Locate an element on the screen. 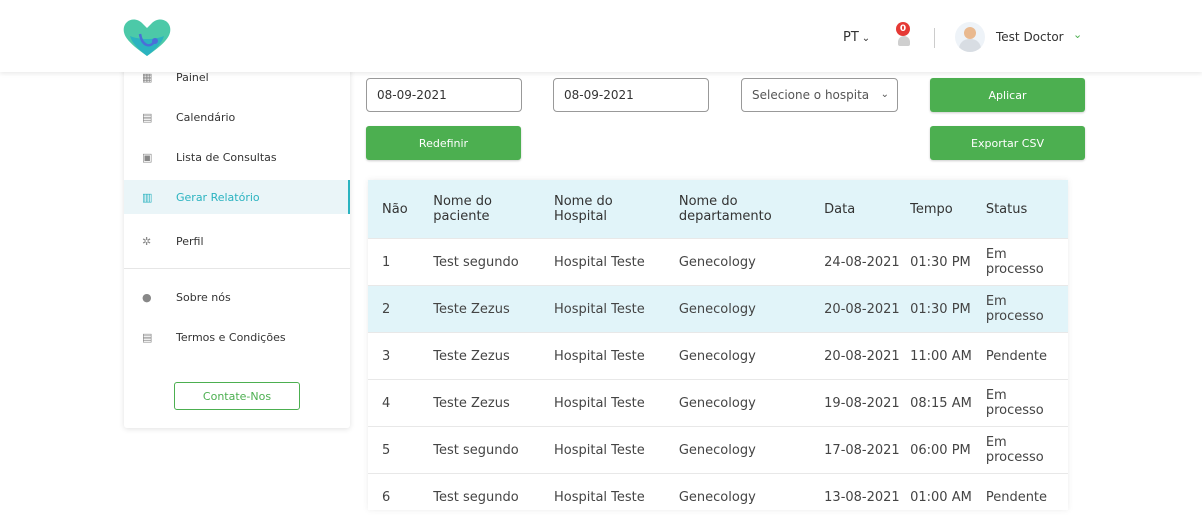 This screenshot has height=520, width=1202. table-cell: 2 is located at coordinates (395, 309).